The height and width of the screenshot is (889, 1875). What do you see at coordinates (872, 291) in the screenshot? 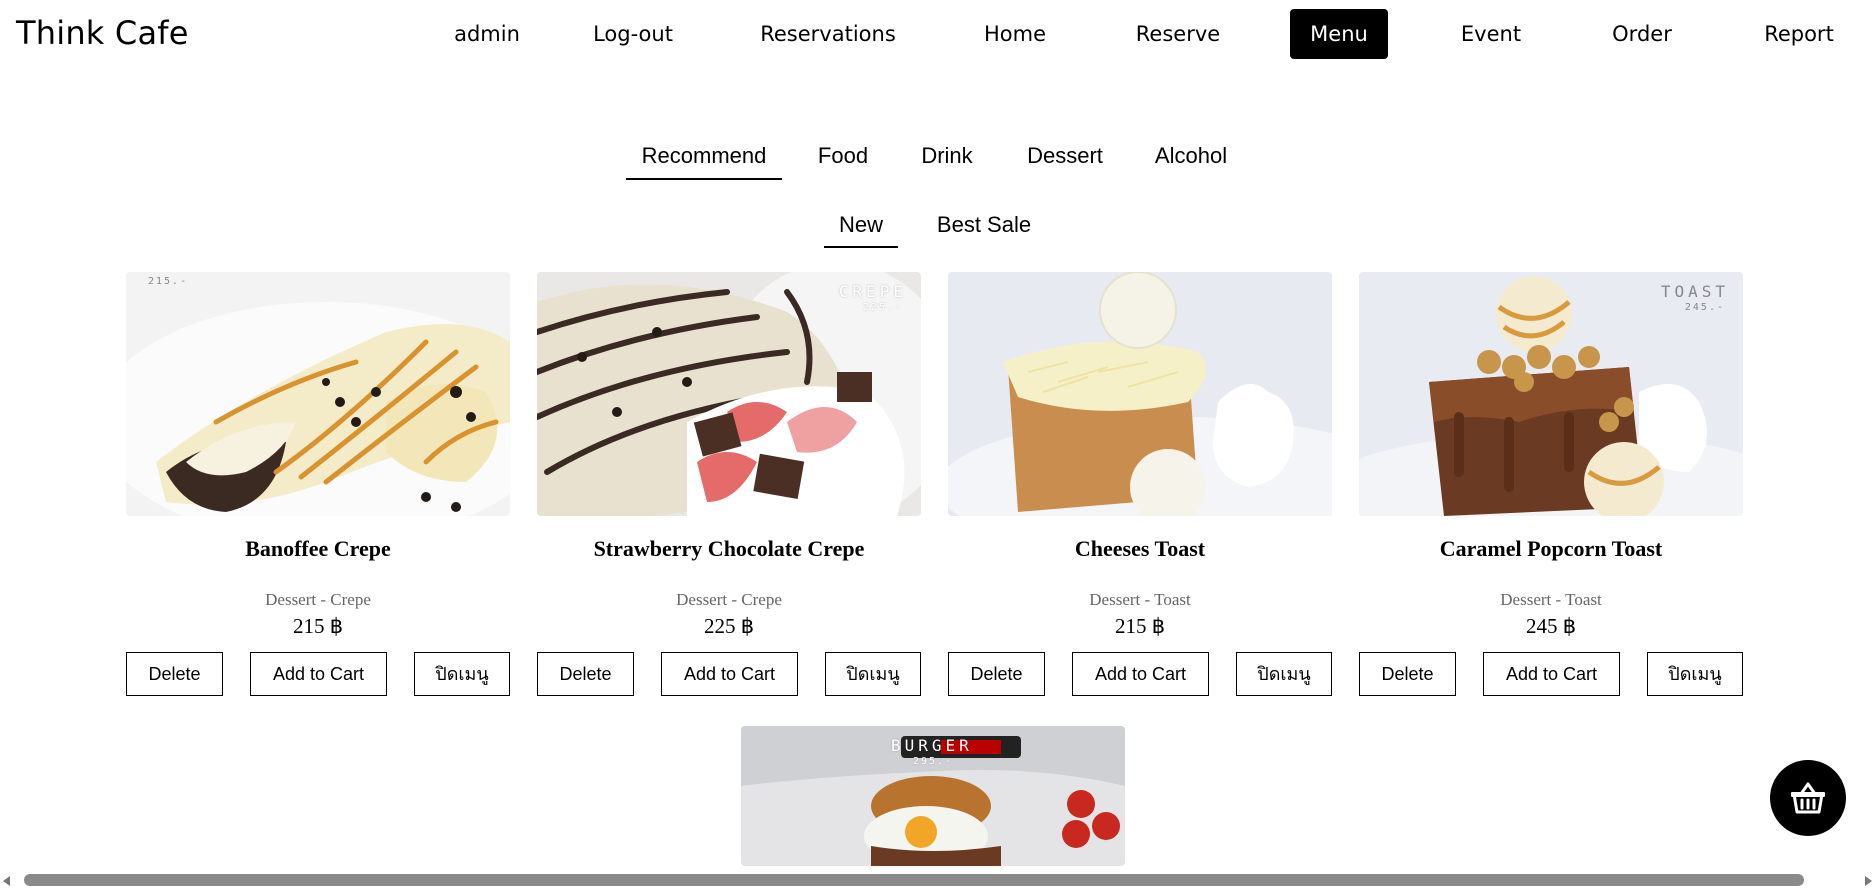
I see `image-tag: CREPE` at bounding box center [872, 291].